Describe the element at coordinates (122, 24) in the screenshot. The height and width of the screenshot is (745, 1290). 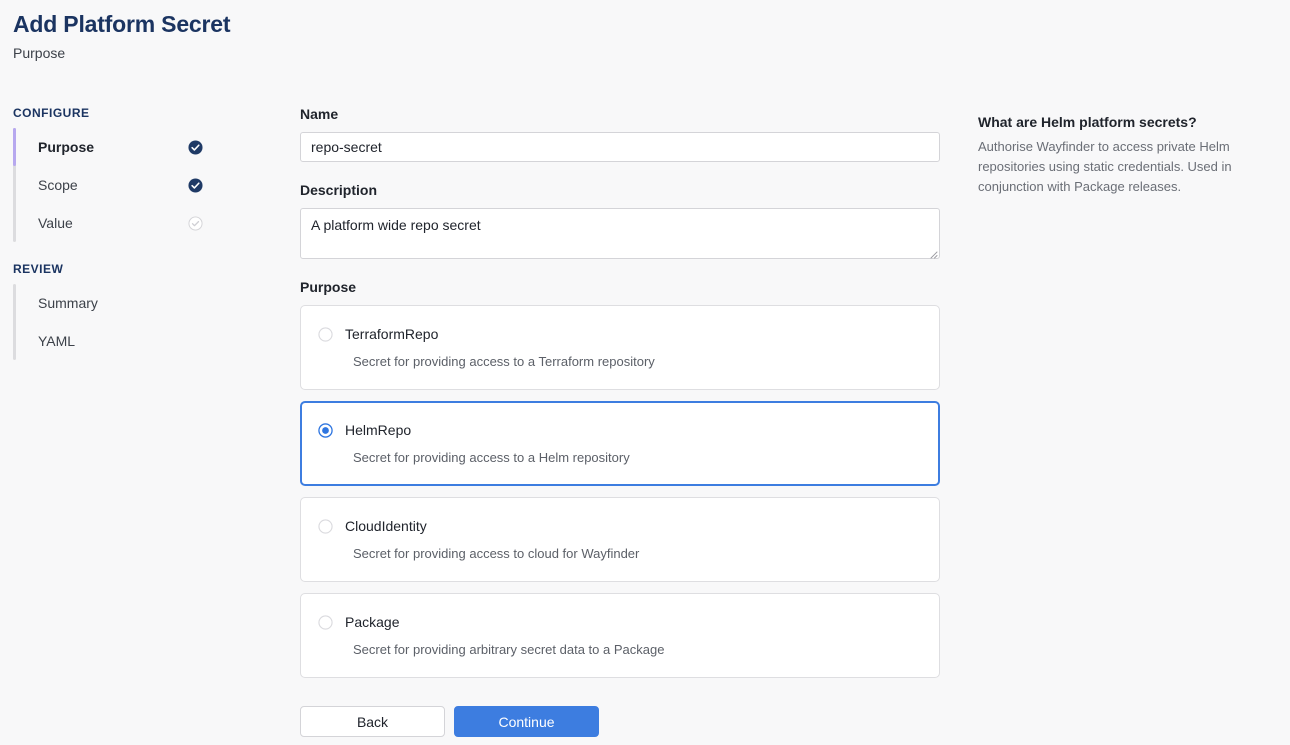
I see `page-title: Add Platform Secret` at that location.